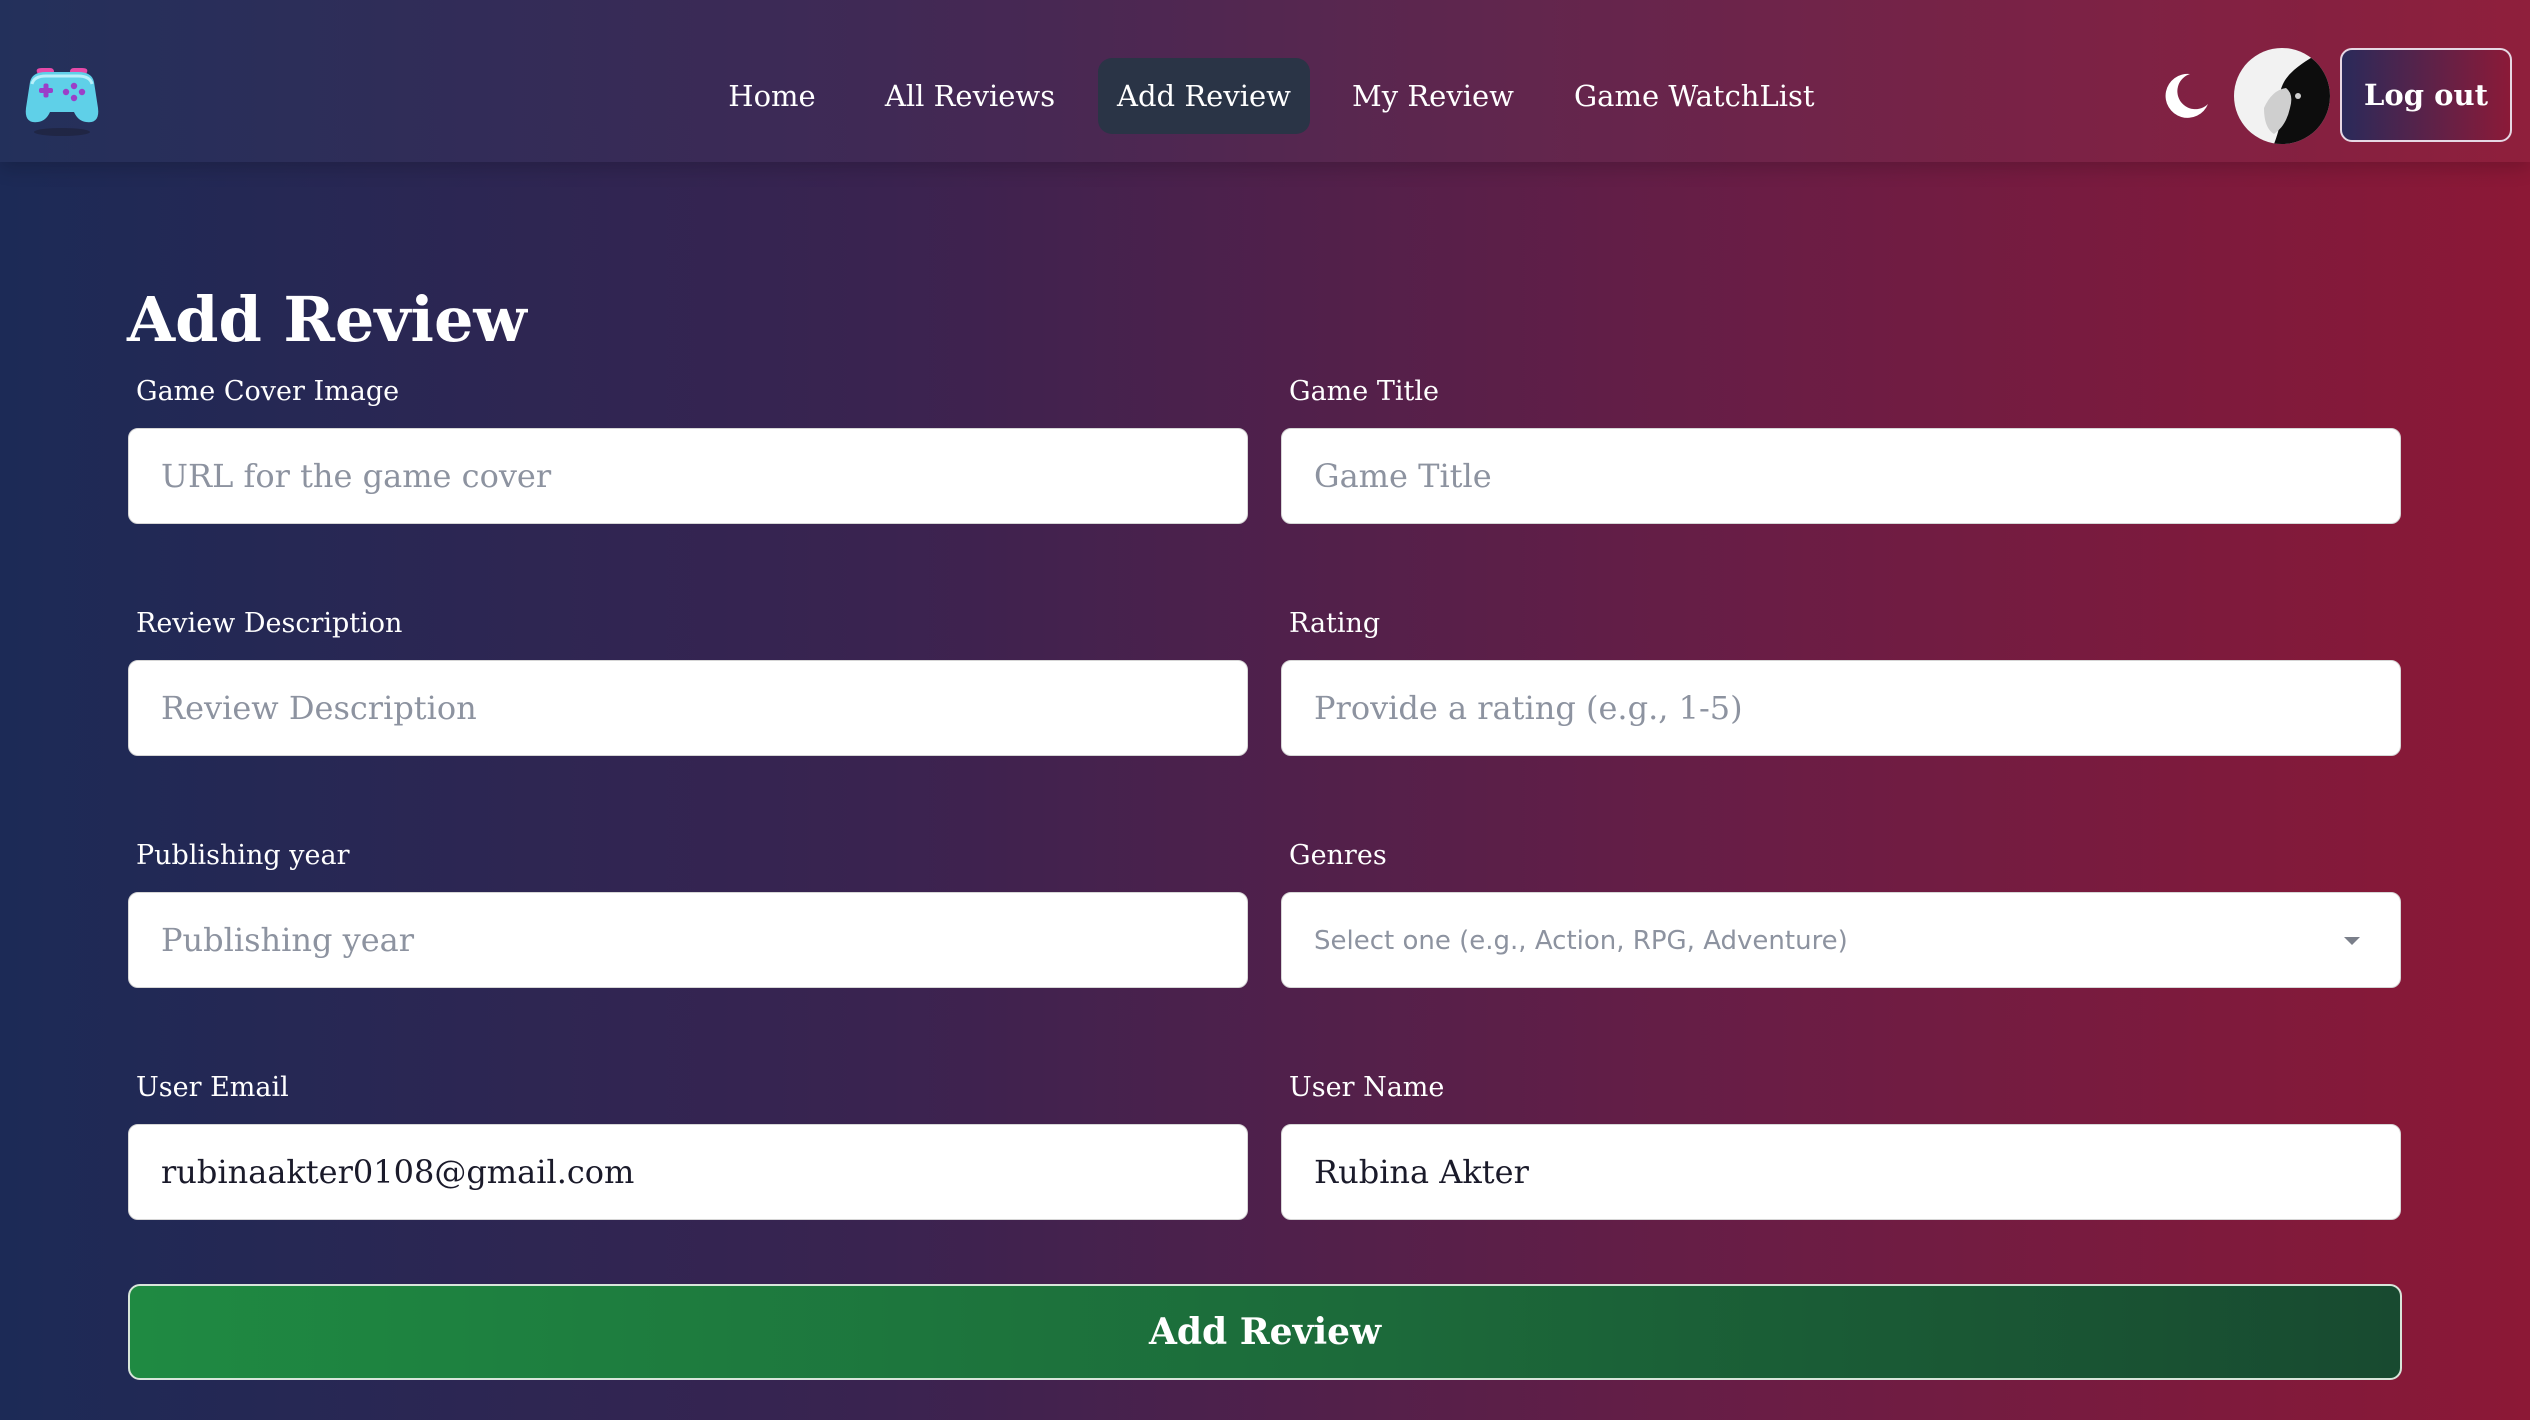  I want to click on moon-icon, so click(2186, 96).